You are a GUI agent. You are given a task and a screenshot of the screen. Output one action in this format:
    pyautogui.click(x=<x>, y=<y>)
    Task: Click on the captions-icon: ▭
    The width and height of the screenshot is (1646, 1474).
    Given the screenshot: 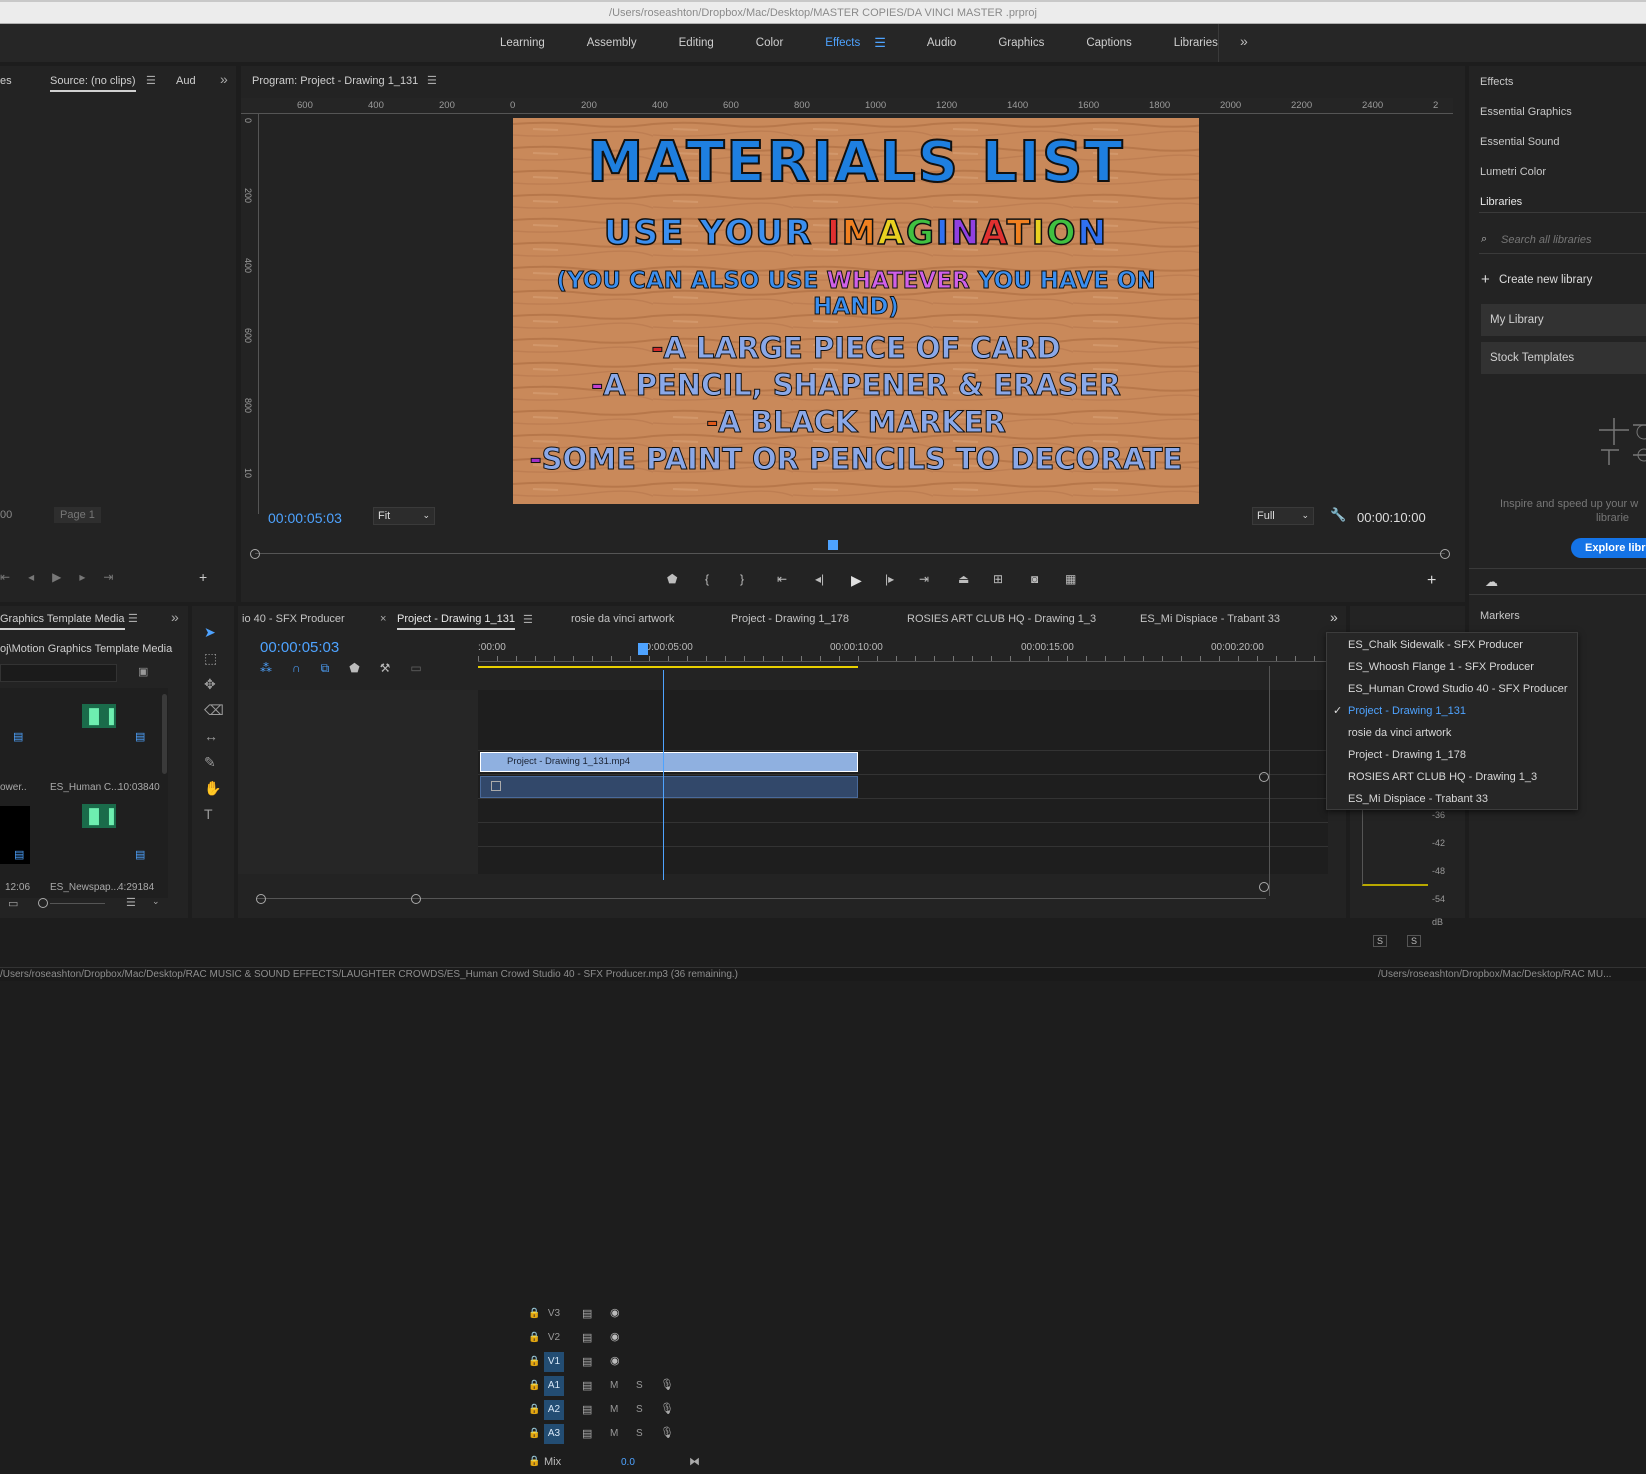 What is the action you would take?
    pyautogui.click(x=425, y=668)
    